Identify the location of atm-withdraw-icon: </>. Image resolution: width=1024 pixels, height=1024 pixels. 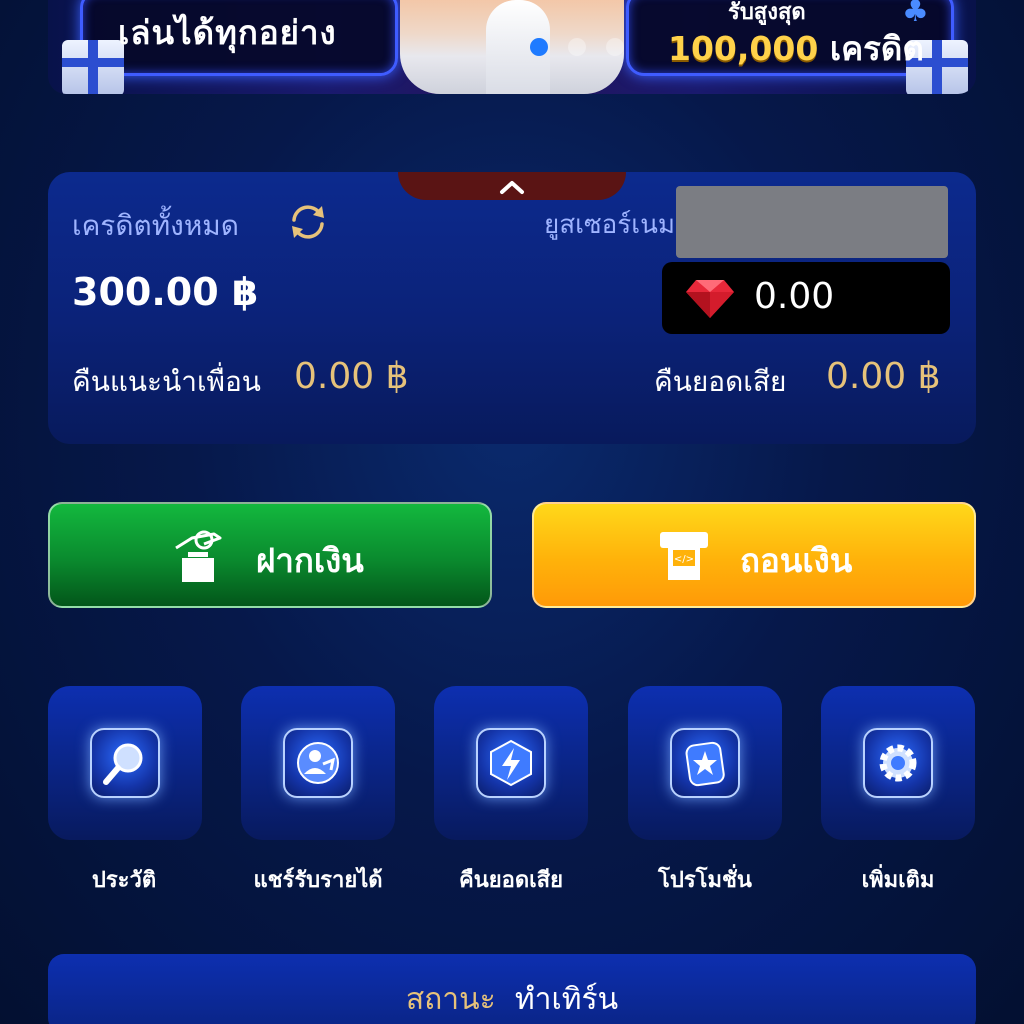
(684, 556).